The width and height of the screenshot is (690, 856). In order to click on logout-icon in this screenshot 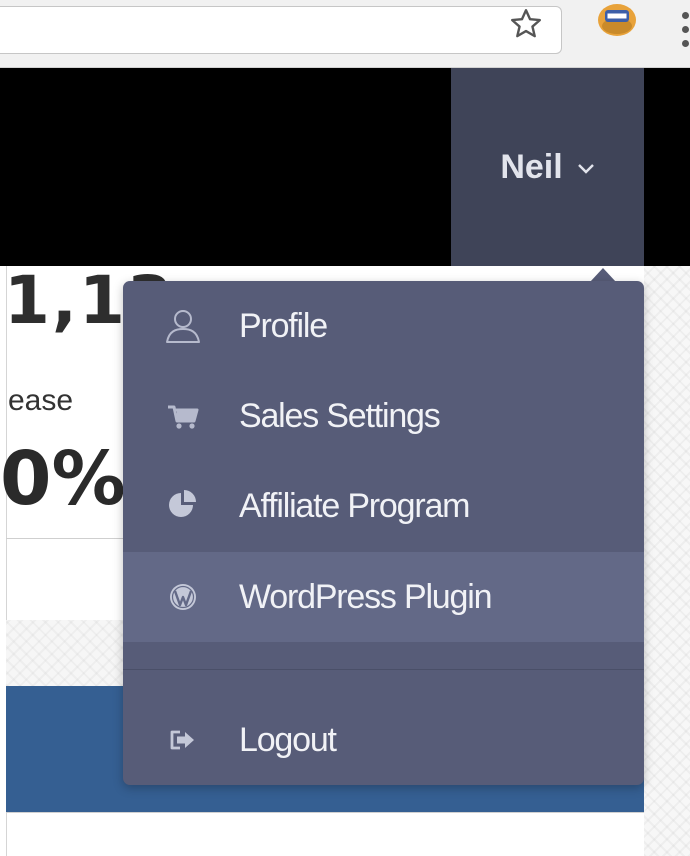, I will do `click(183, 740)`.